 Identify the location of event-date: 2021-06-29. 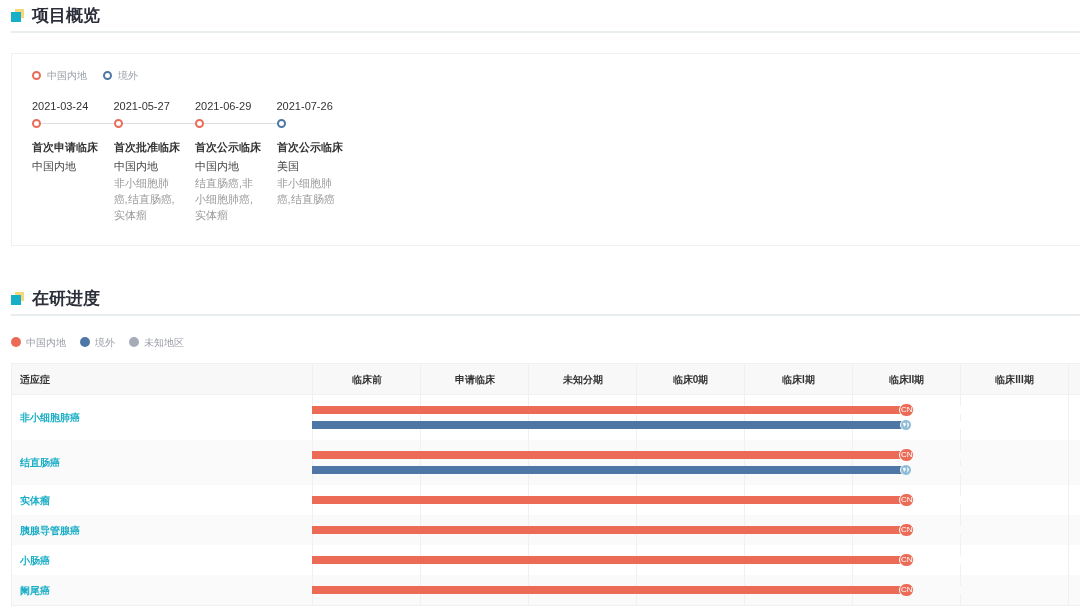
(224, 106).